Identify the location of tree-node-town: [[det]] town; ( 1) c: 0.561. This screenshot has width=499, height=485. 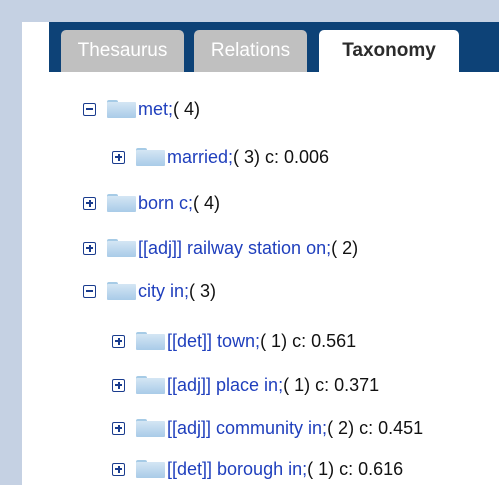
(234, 341).